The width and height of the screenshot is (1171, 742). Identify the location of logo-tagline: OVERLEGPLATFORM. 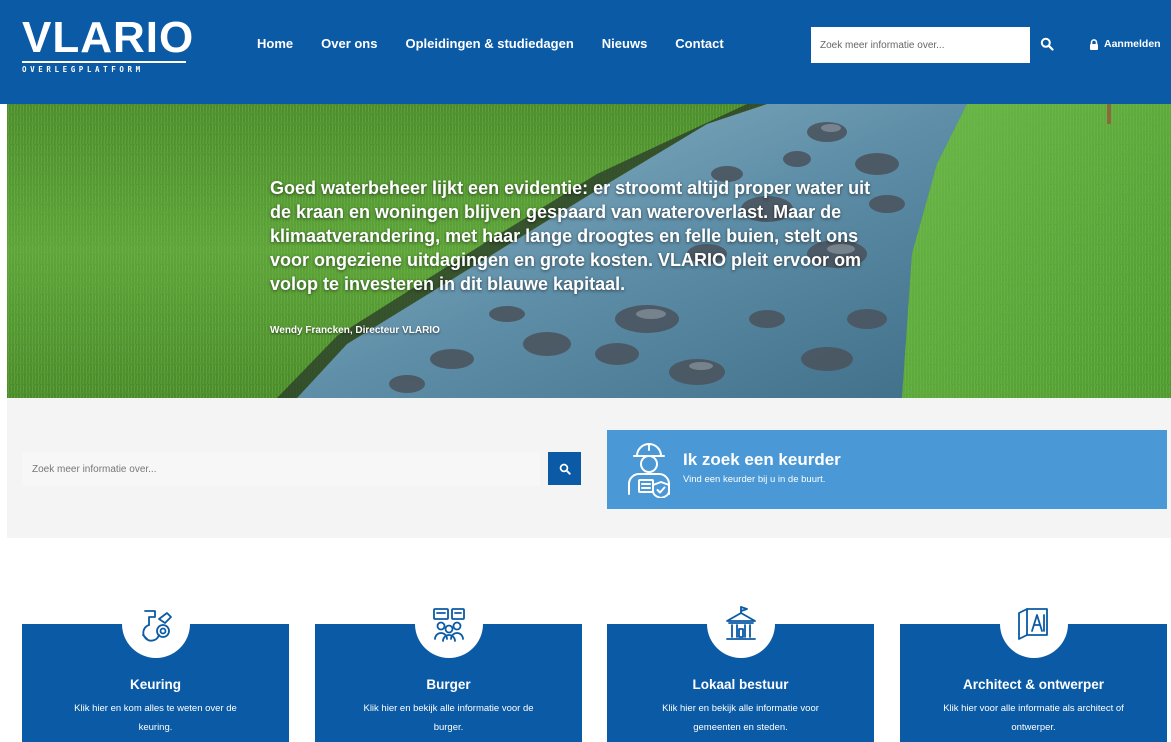
(104, 67).